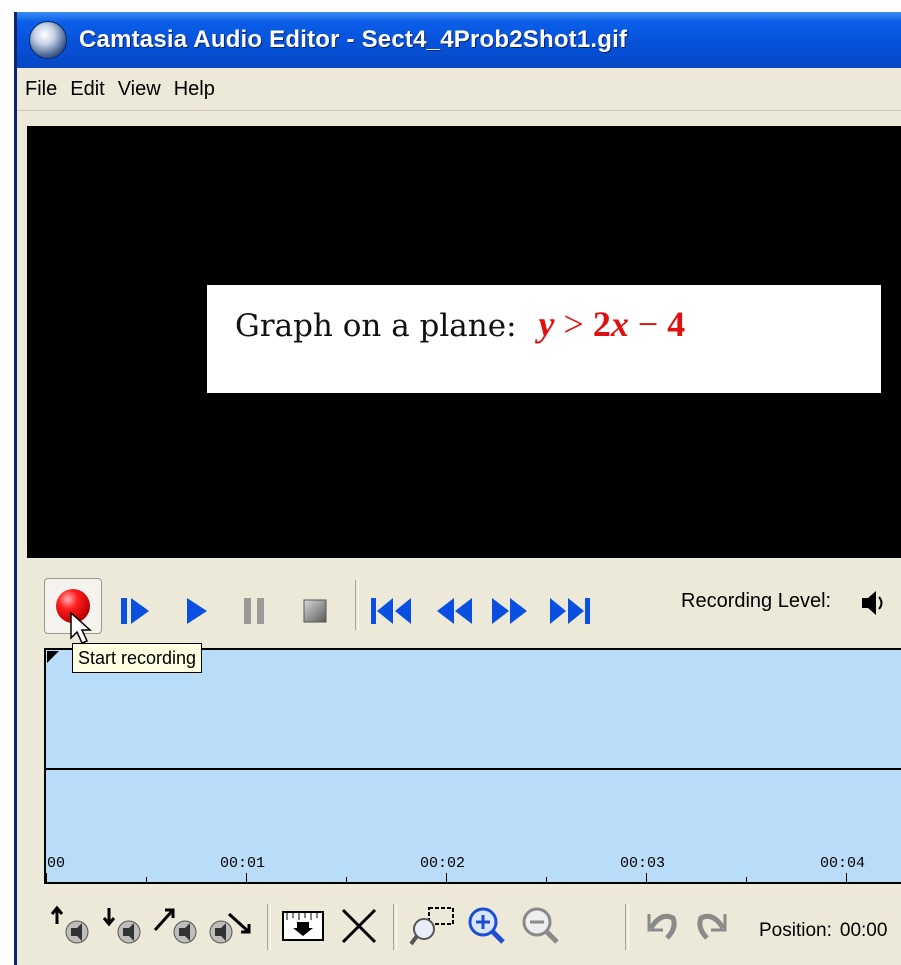 The height and width of the screenshot is (965, 901). I want to click on menu-help: Help, so click(197, 89).